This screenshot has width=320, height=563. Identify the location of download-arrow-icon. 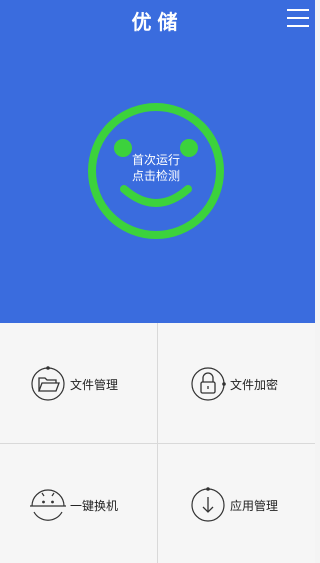
(208, 504).